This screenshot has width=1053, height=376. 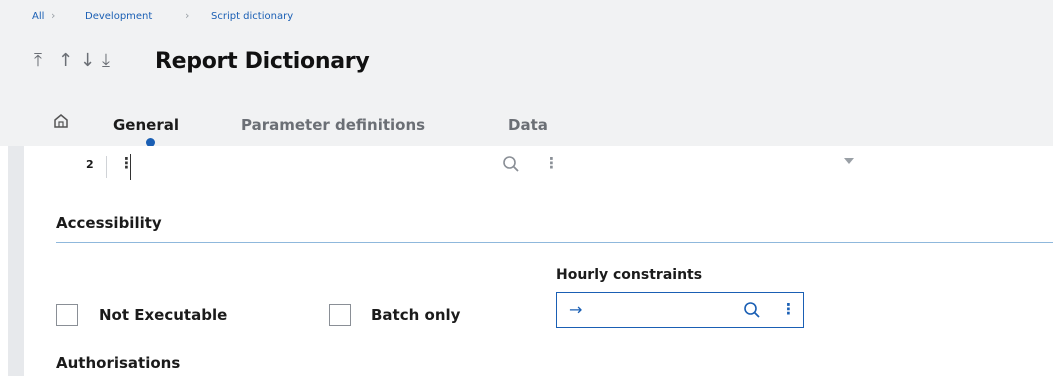 What do you see at coordinates (87, 61) in the screenshot?
I see `next-record-icon: ↓` at bounding box center [87, 61].